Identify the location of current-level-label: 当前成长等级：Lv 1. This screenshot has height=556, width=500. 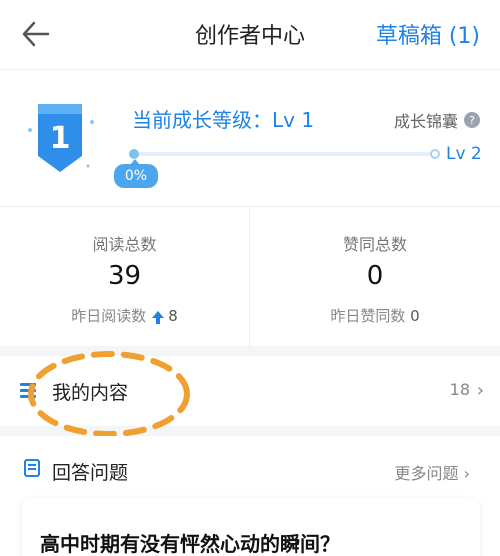
(223, 120).